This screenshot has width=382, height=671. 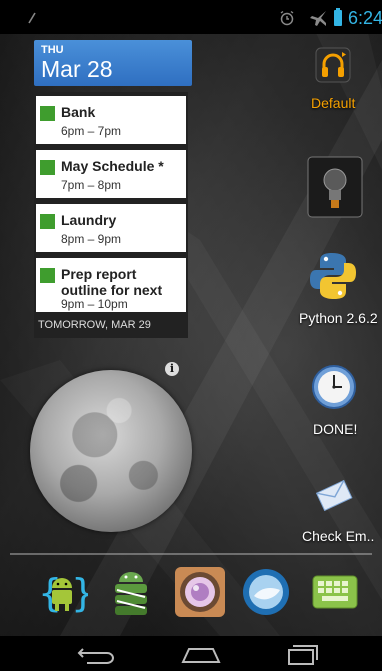 What do you see at coordinates (335, 592) in the screenshot?
I see `keyboard-icon` at bounding box center [335, 592].